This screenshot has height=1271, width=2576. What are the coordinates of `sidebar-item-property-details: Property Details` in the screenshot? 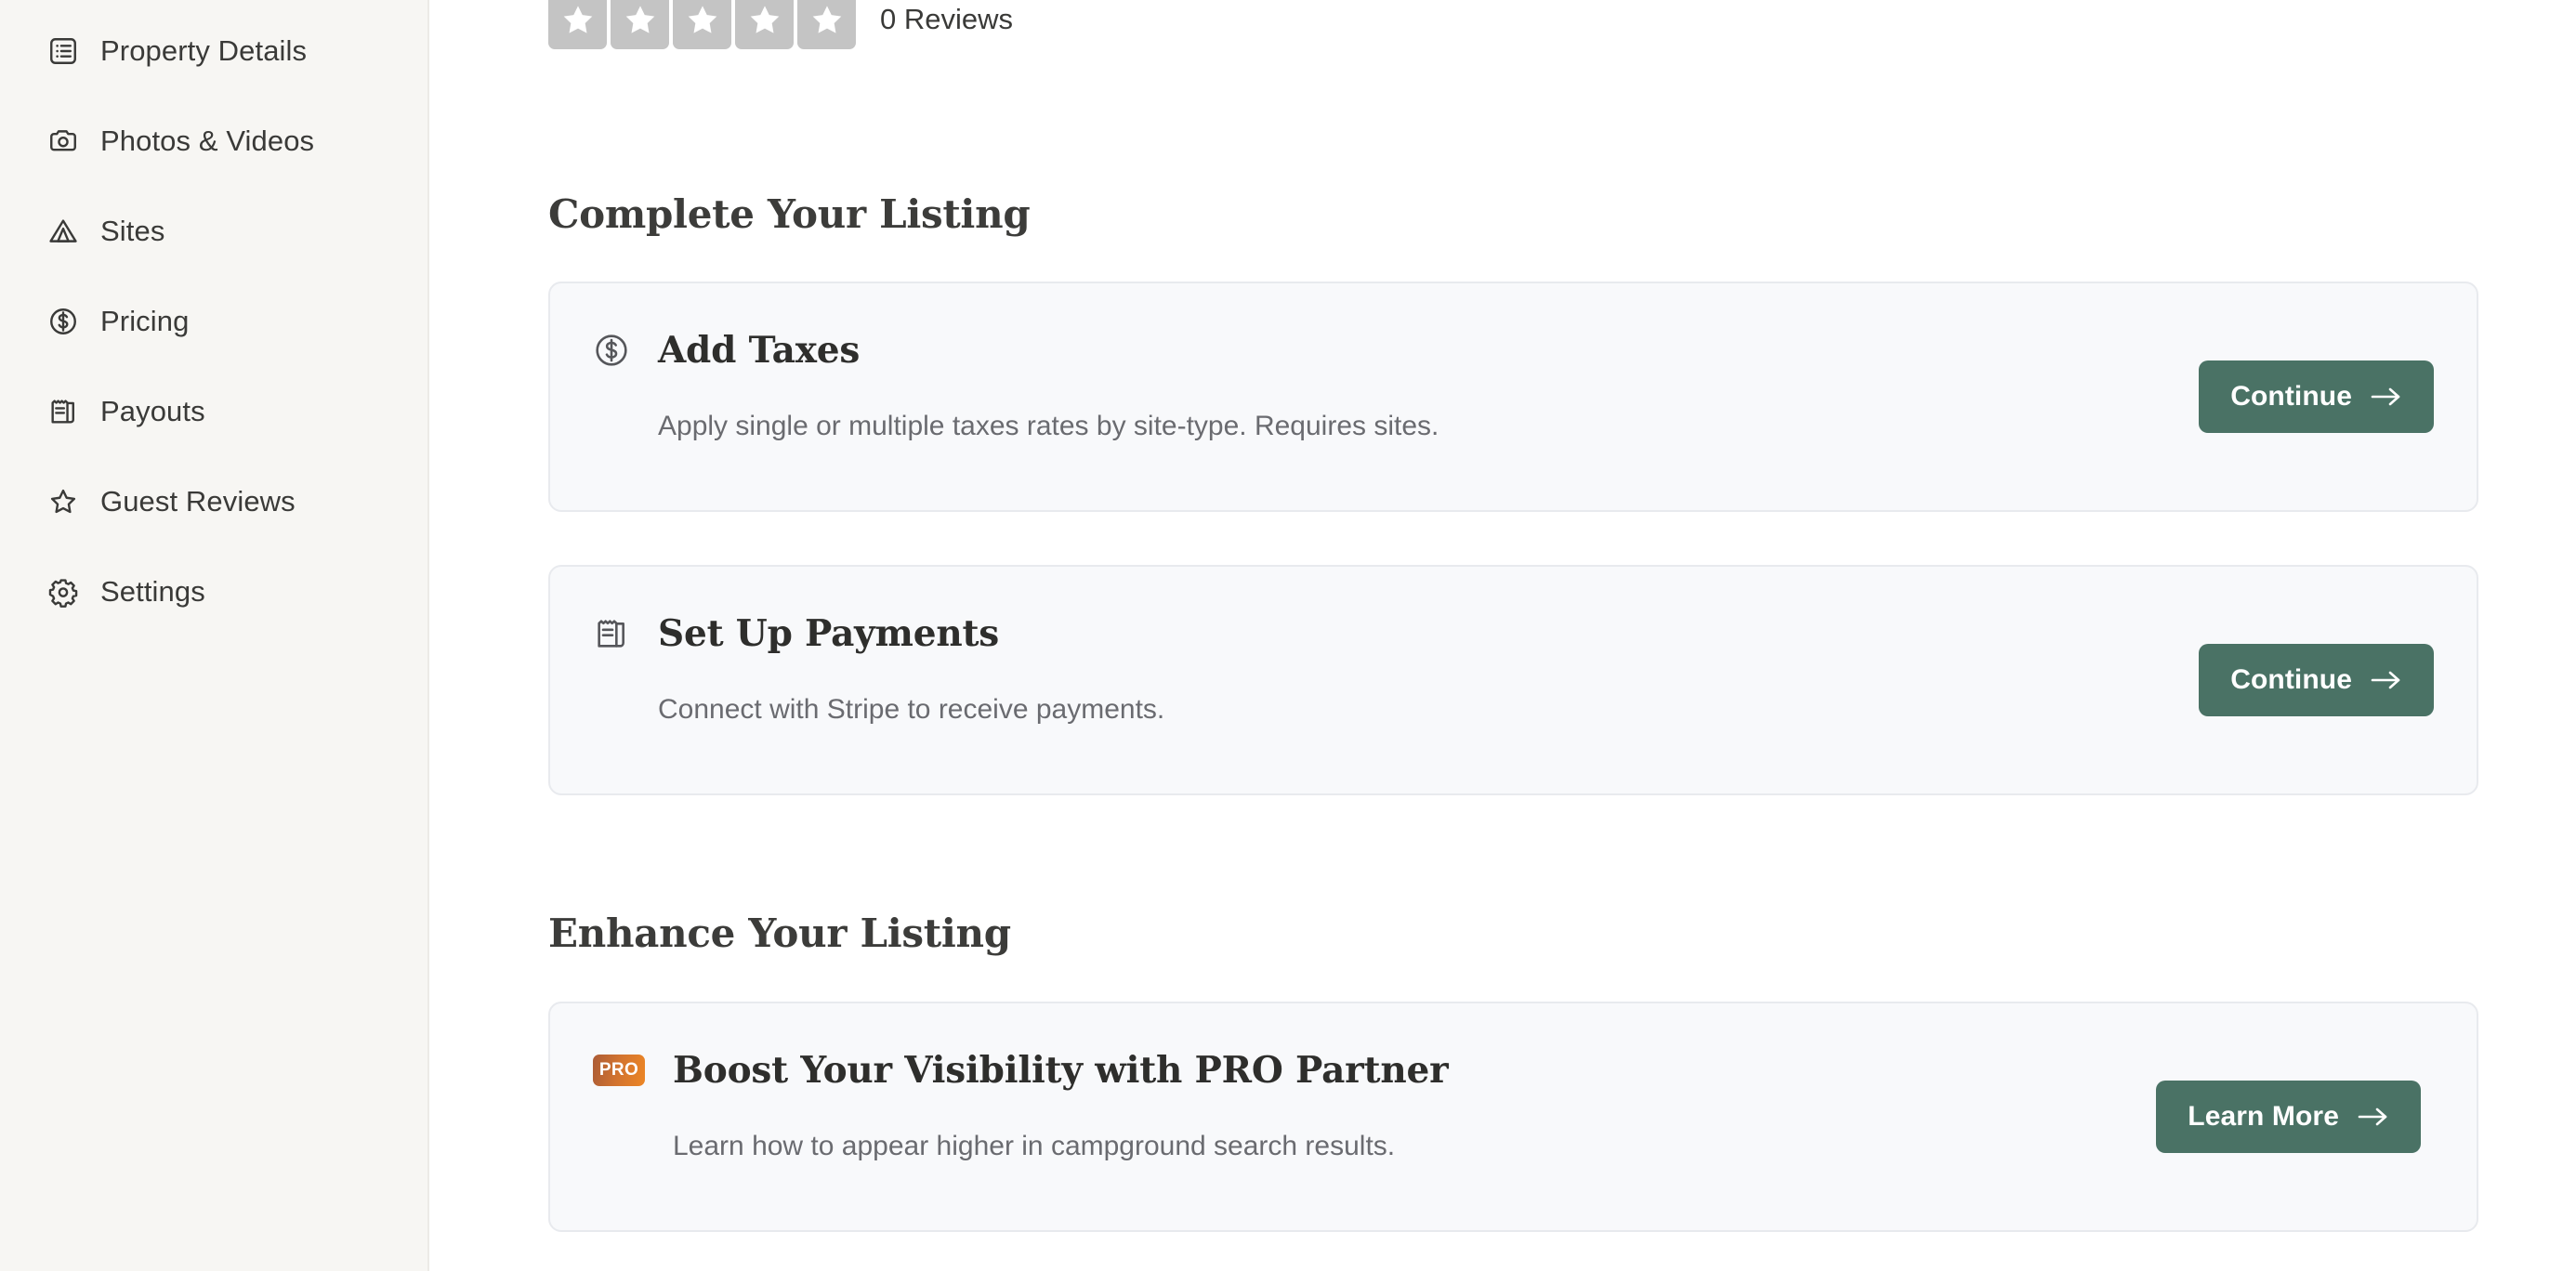 It's located at (213, 51).